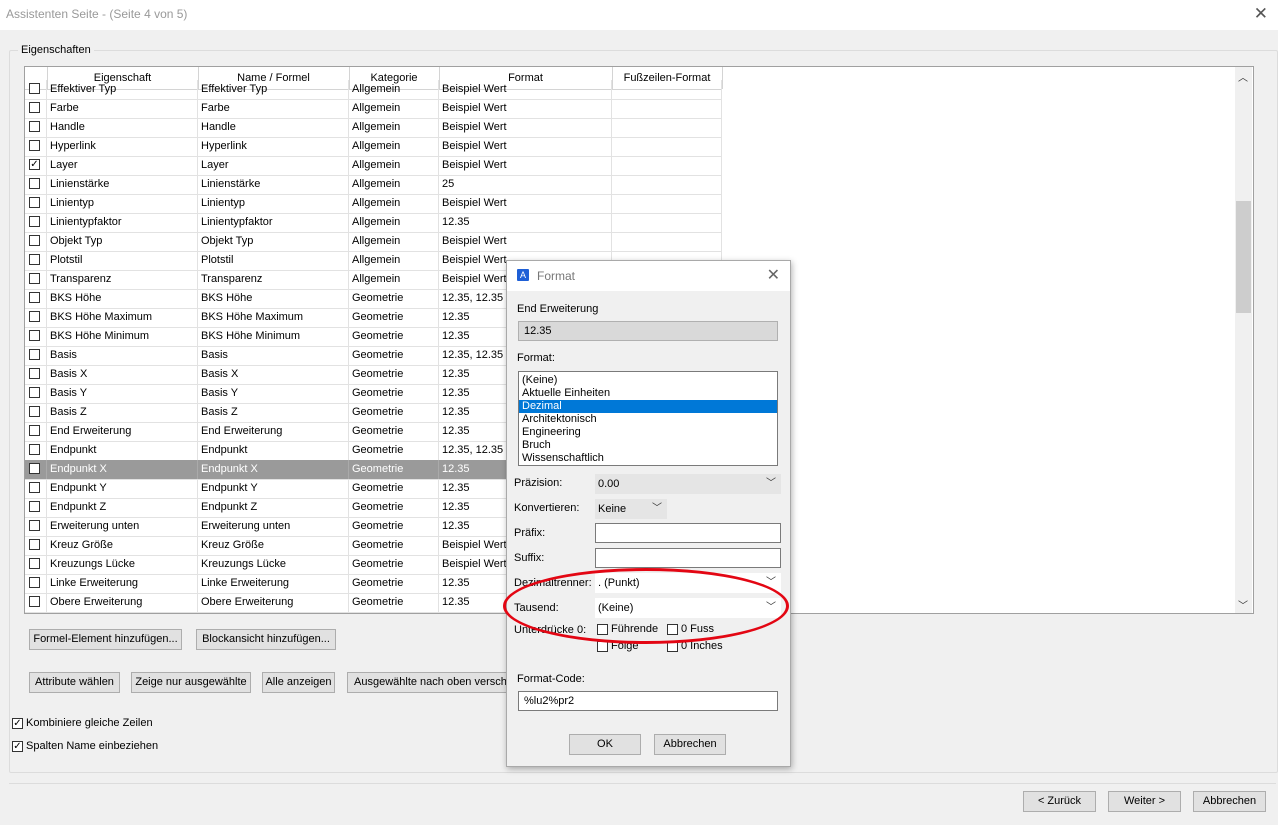  I want to click on cell-eigenschaft: Basis Y, so click(122, 393).